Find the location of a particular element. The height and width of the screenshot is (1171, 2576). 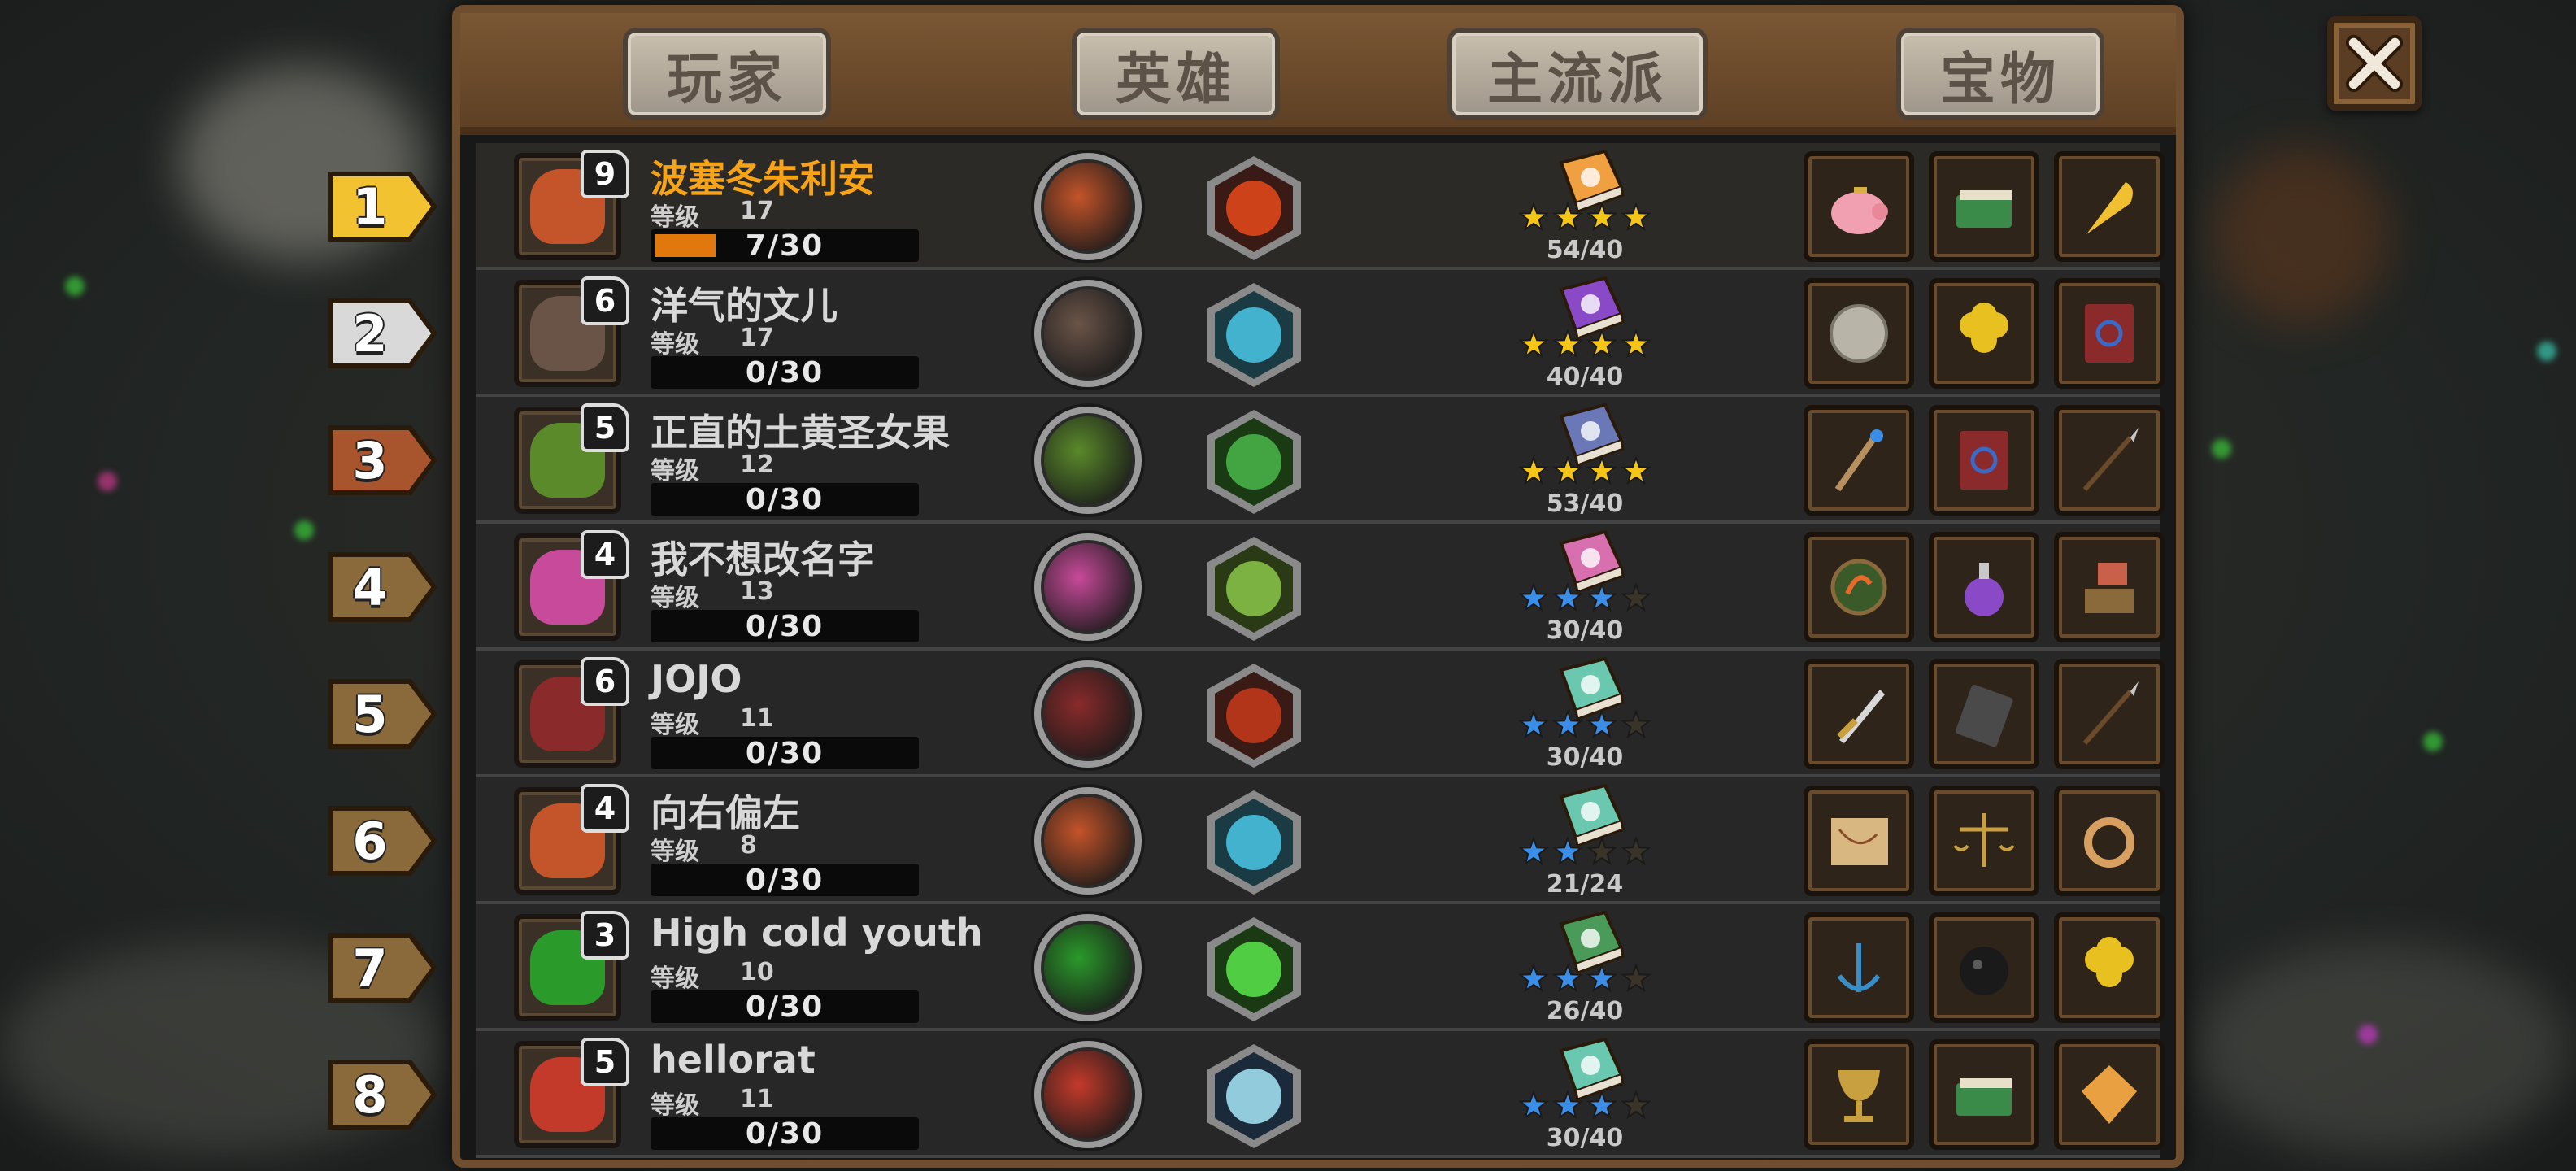

dagger-icon is located at coordinates (1861, 716).